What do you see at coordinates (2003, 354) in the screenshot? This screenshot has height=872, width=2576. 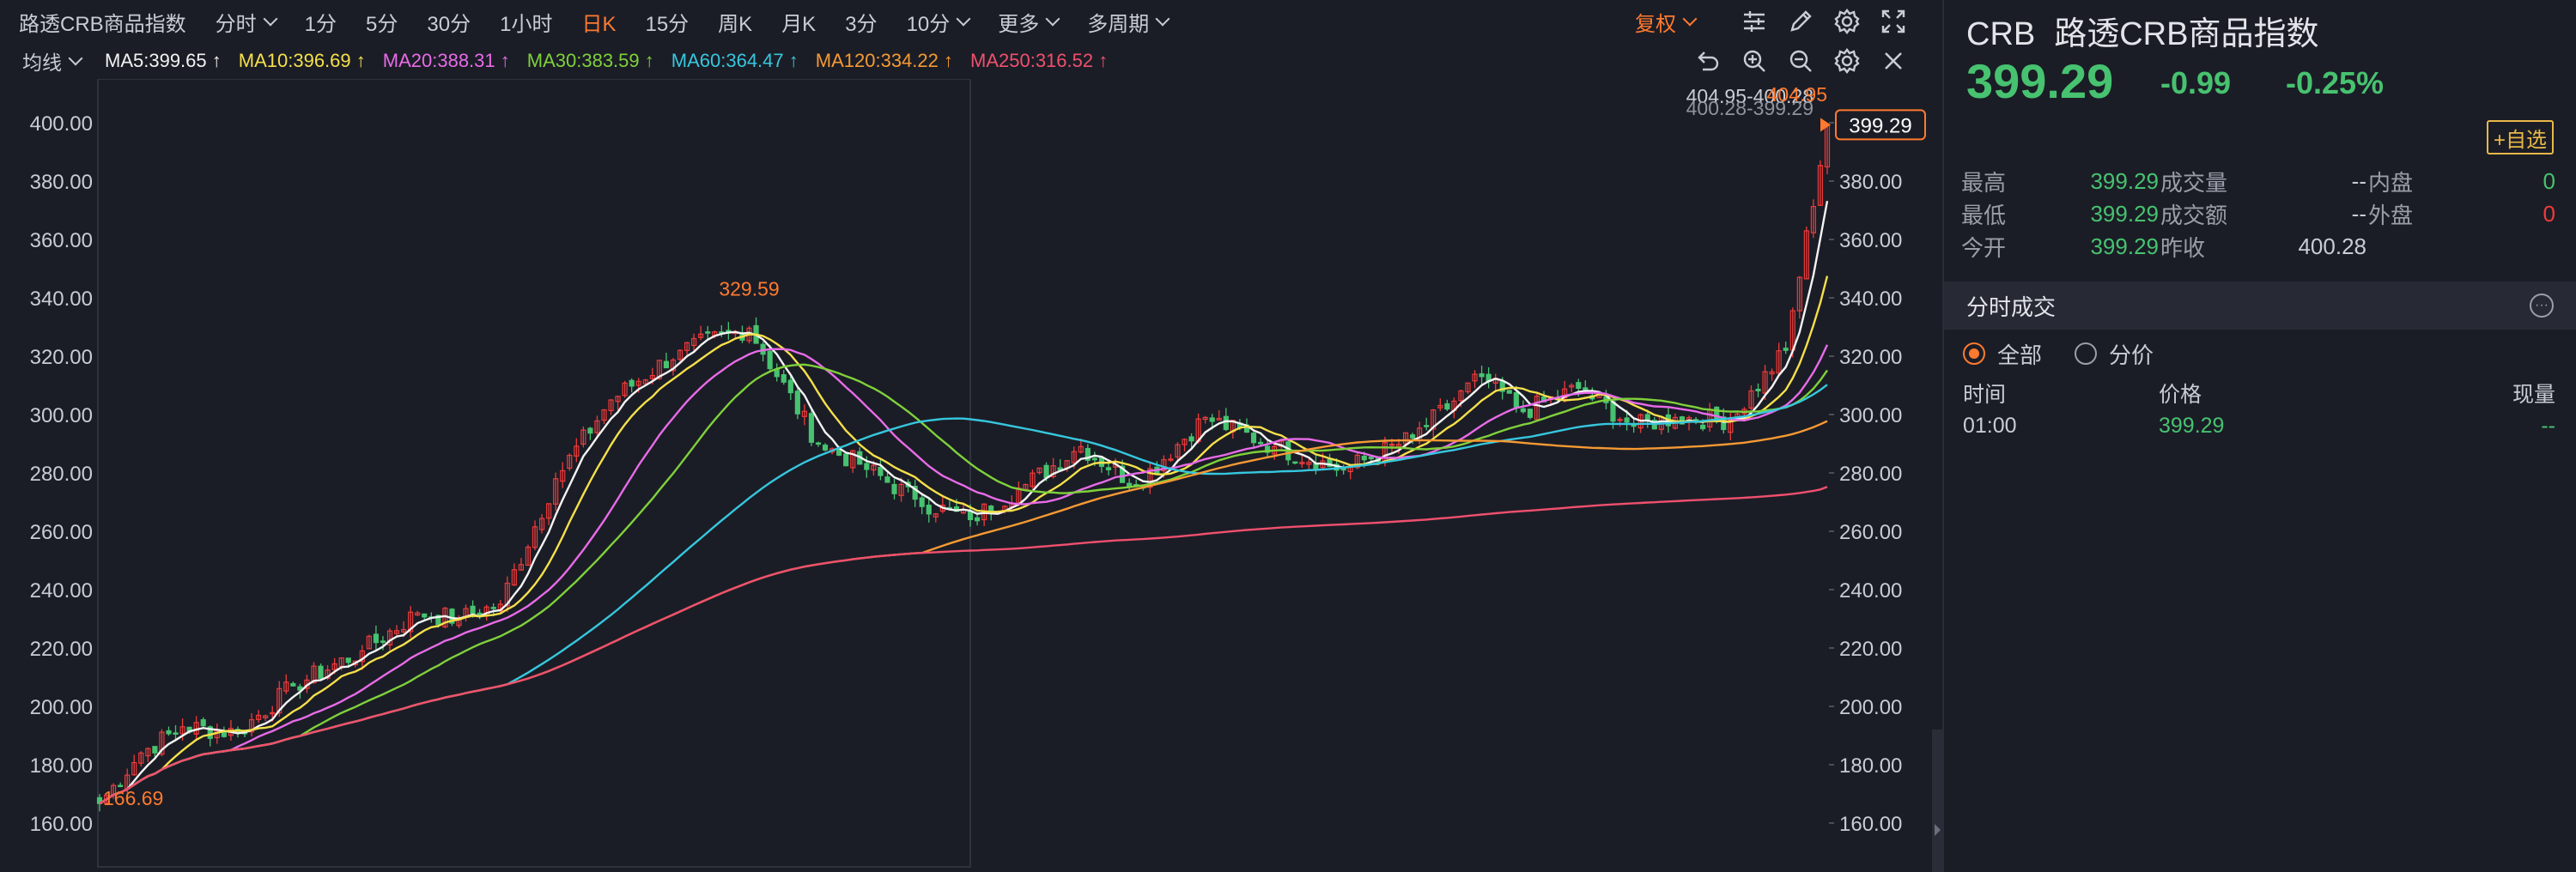 I see `radio-all: 全部` at bounding box center [2003, 354].